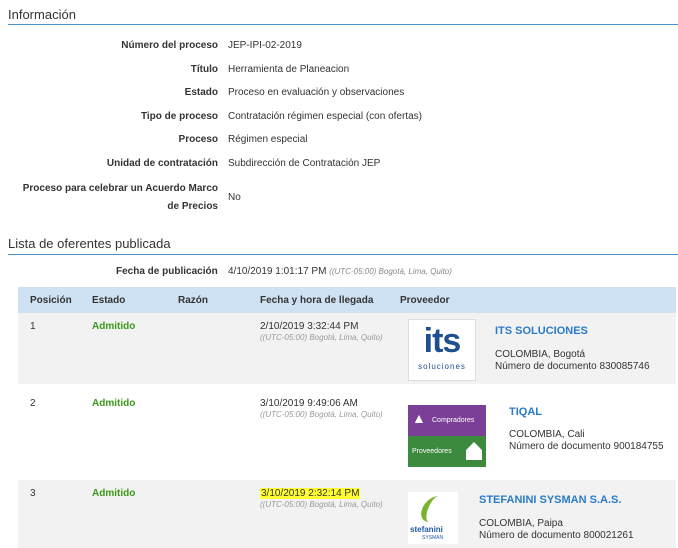  Describe the element at coordinates (265, 45) in the screenshot. I see `info-value: JEP-IPI-02-2019` at that location.